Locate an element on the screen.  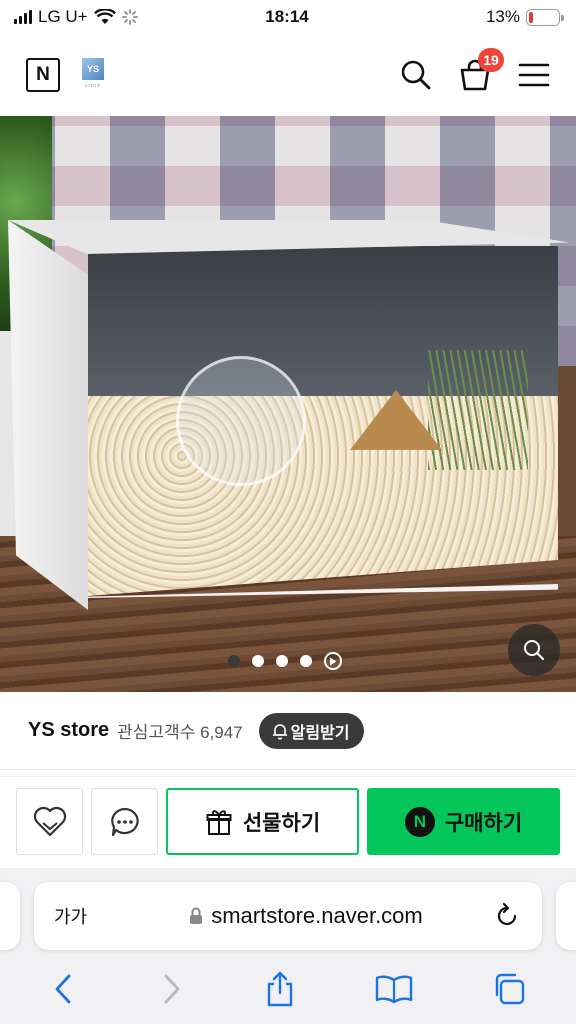
search-icon is located at coordinates (416, 75).